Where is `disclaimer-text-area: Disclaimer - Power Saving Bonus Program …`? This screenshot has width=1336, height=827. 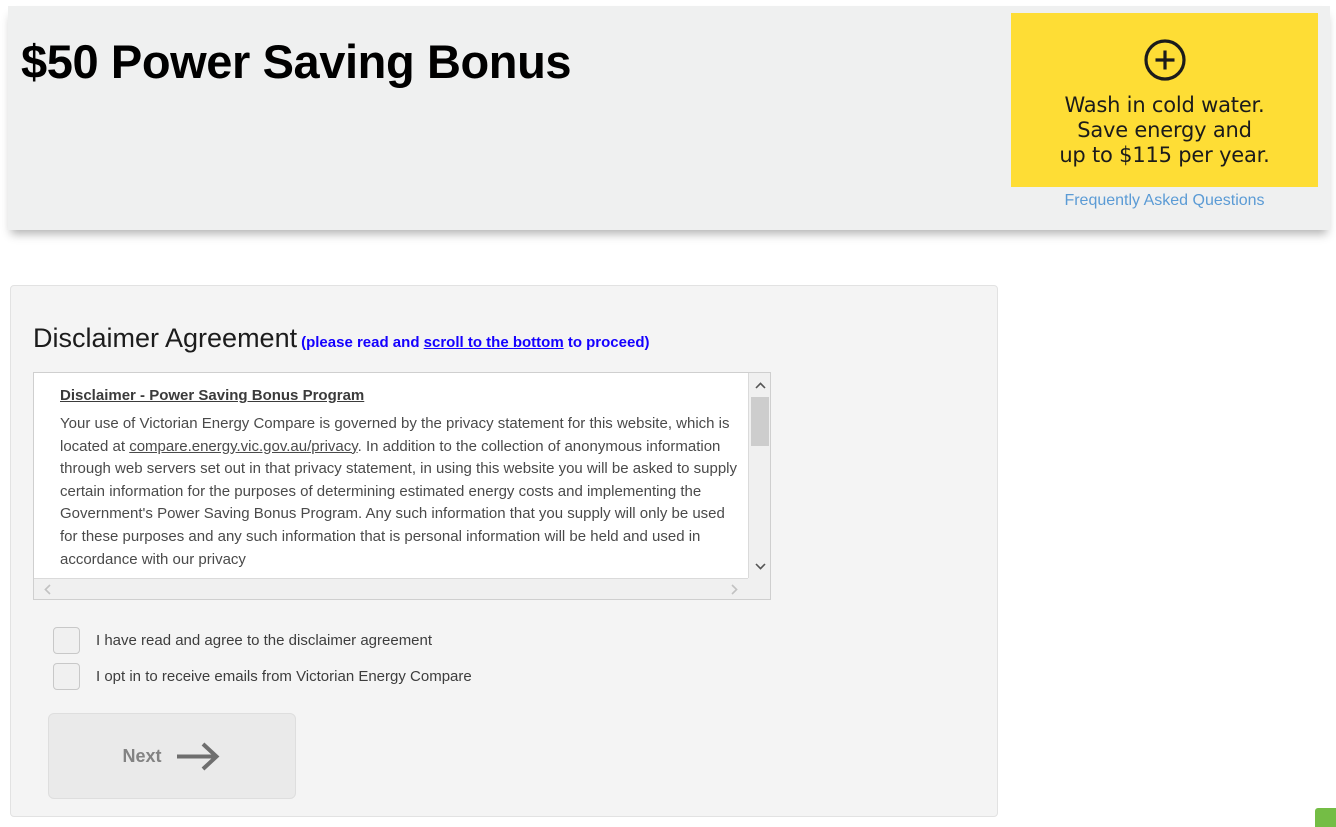
disclaimer-text-area: Disclaimer - Power Saving Bonus Program … is located at coordinates (391, 475).